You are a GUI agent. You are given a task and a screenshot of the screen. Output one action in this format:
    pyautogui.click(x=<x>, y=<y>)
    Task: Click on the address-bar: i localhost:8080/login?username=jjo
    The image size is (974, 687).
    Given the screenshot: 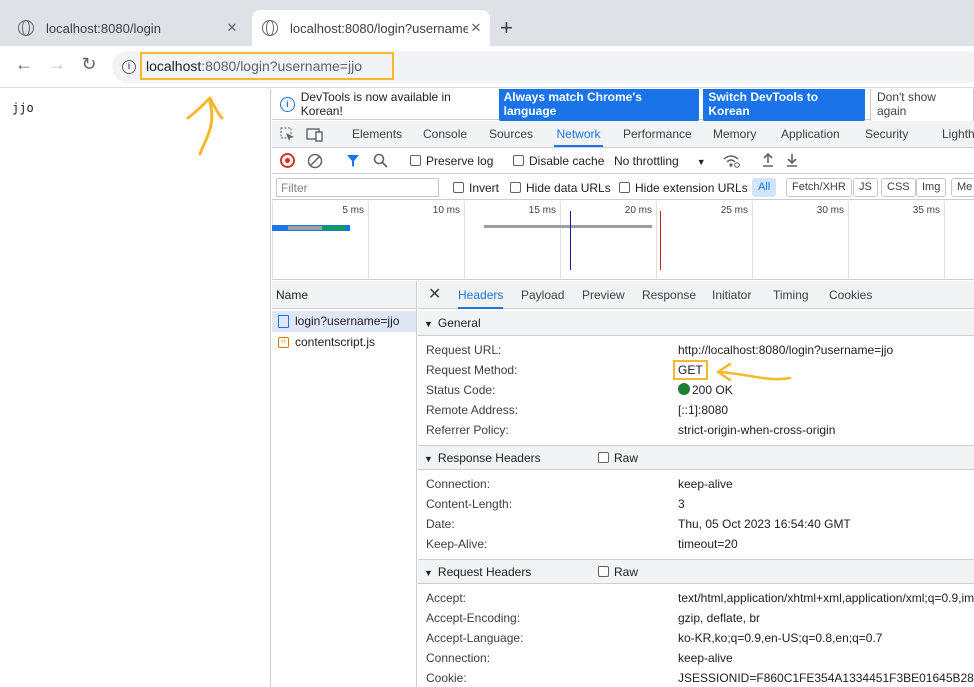 What is the action you would take?
    pyautogui.click(x=543, y=67)
    